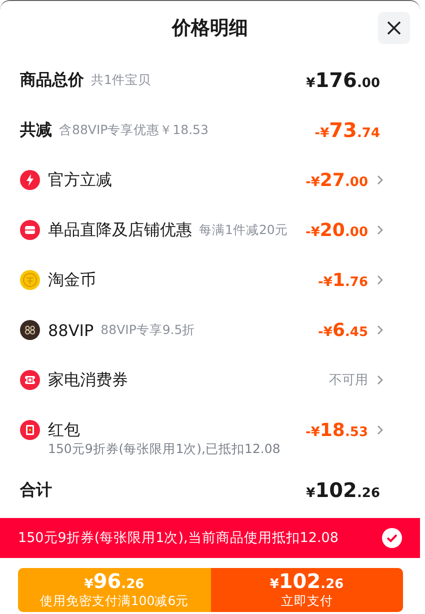 This screenshot has width=425, height=614. I want to click on coupon-detail: 150元9折券(每张限用1次),已抵扣12.08, so click(164, 449).